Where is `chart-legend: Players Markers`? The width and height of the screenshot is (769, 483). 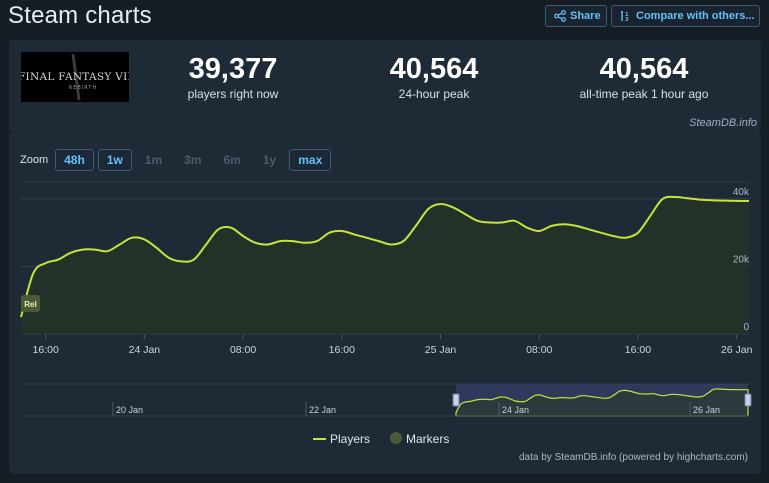
chart-legend: Players Markers is located at coordinates (381, 439).